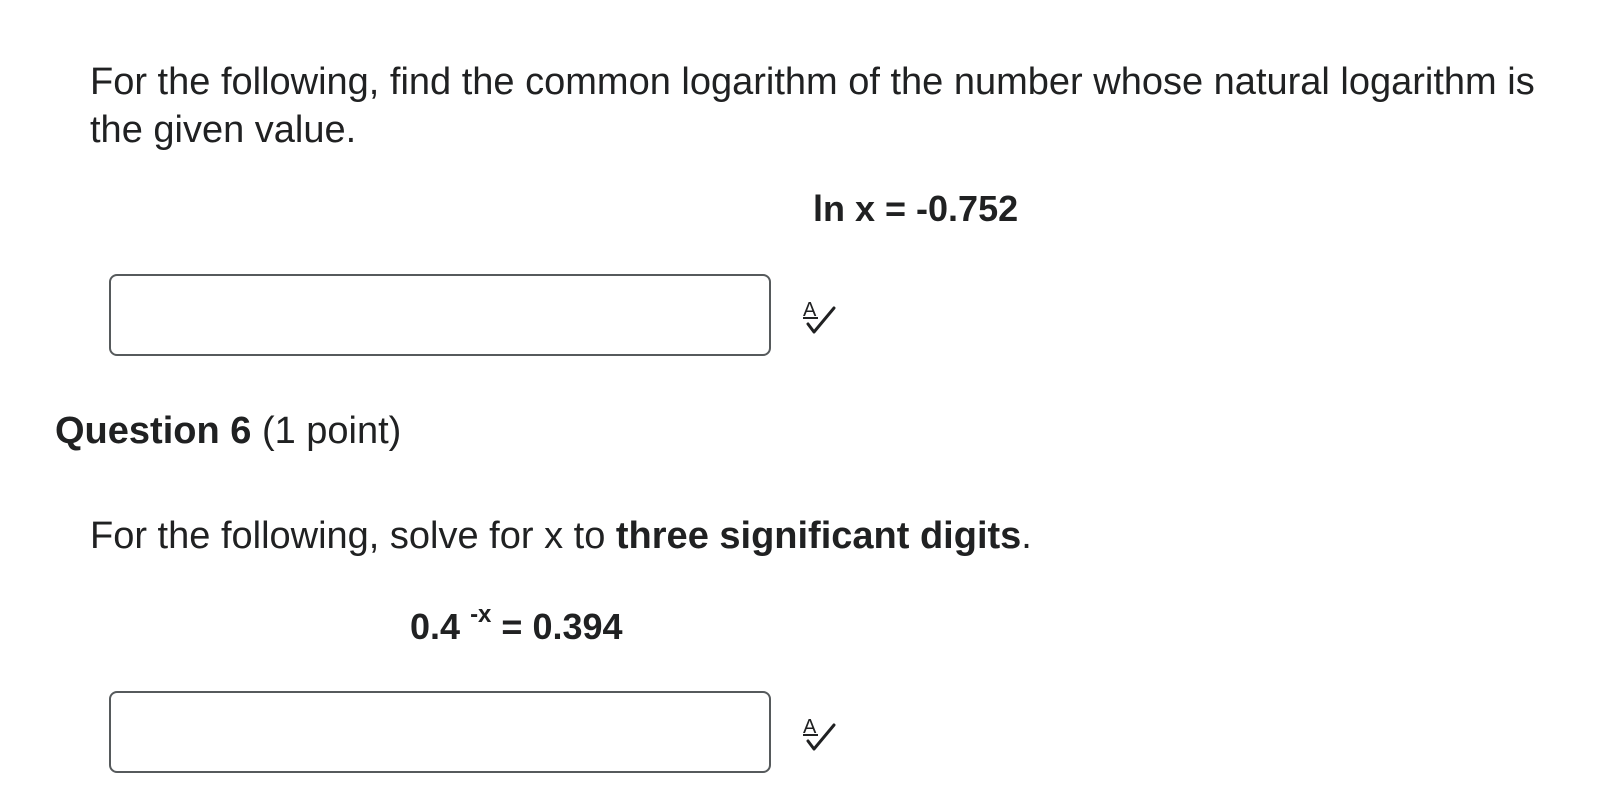 The width and height of the screenshot is (1620, 796). Describe the element at coordinates (435, 626) in the screenshot. I see `equation-base: 0.4` at that location.